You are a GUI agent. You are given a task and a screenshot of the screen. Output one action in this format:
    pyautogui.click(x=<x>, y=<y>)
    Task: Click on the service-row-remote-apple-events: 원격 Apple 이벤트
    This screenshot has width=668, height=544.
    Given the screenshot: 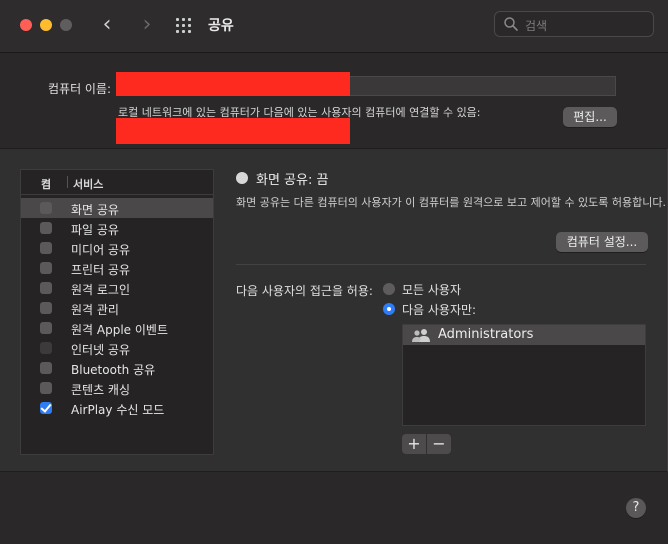 What is the action you would take?
    pyautogui.click(x=117, y=328)
    